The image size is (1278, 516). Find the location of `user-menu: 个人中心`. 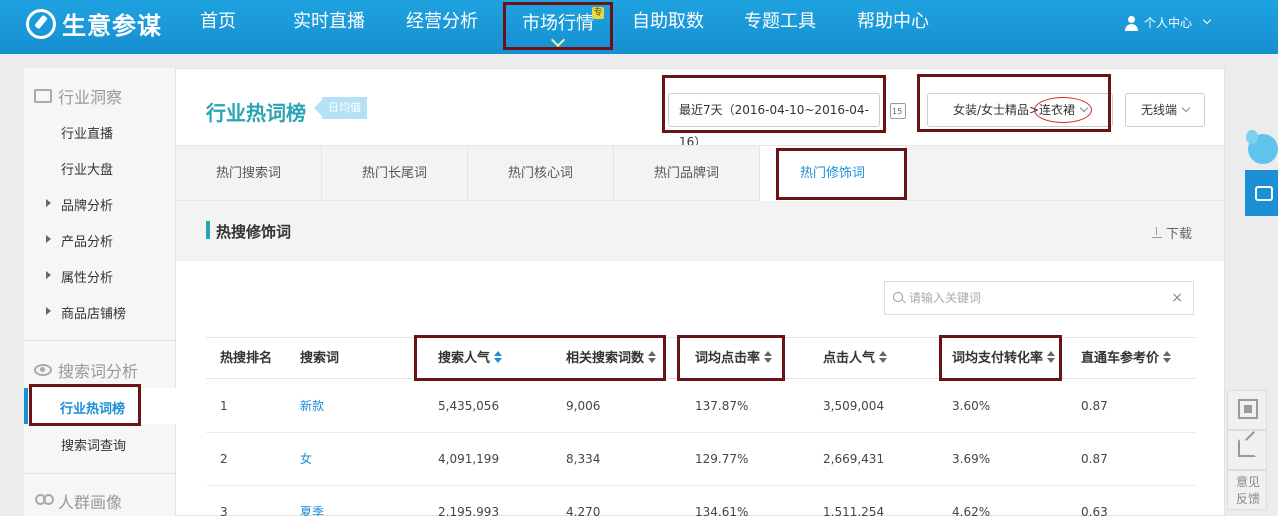

user-menu: 个人中心 is located at coordinates (1168, 22).